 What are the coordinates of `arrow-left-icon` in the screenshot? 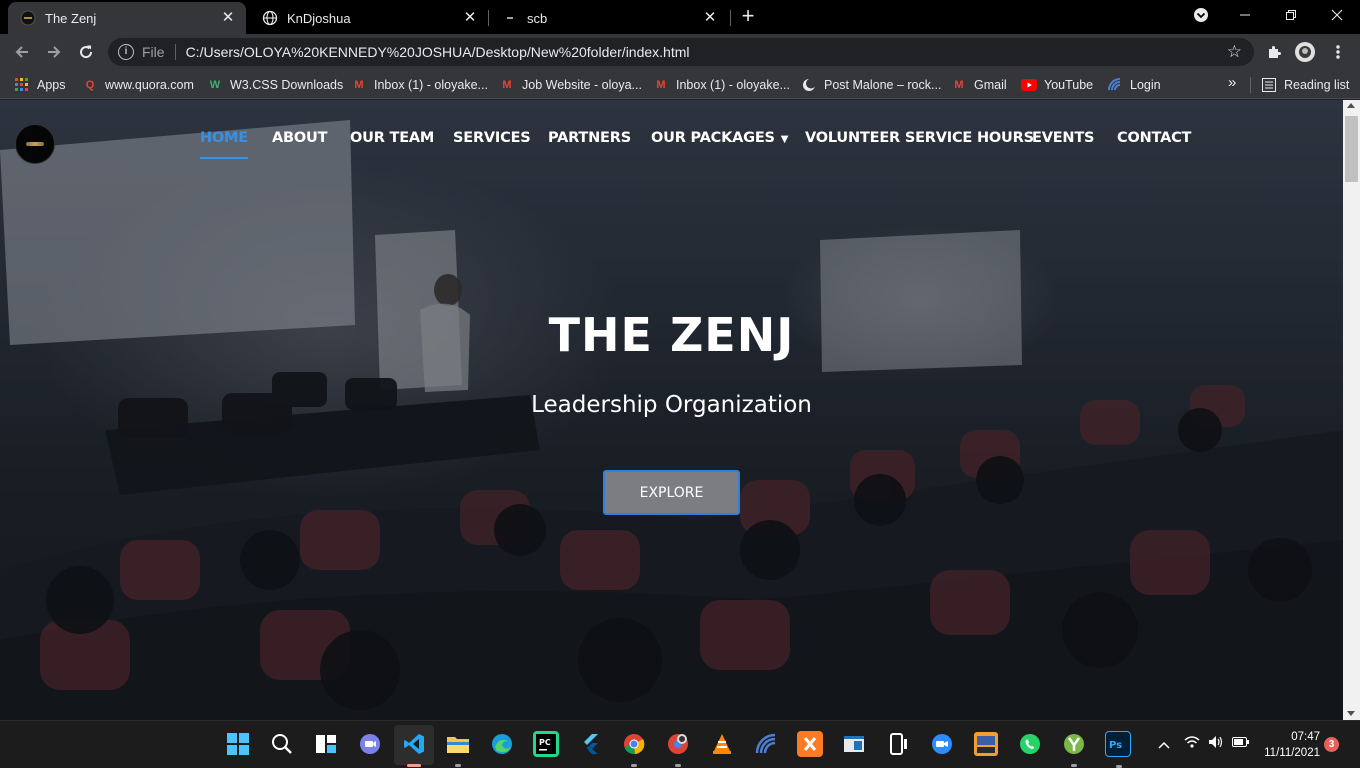 It's located at (21, 52).